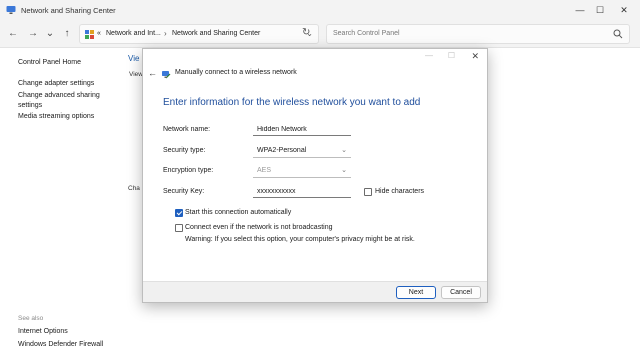 The image size is (640, 362). What do you see at coordinates (166, 75) in the screenshot?
I see `wireless-network-icon` at bounding box center [166, 75].